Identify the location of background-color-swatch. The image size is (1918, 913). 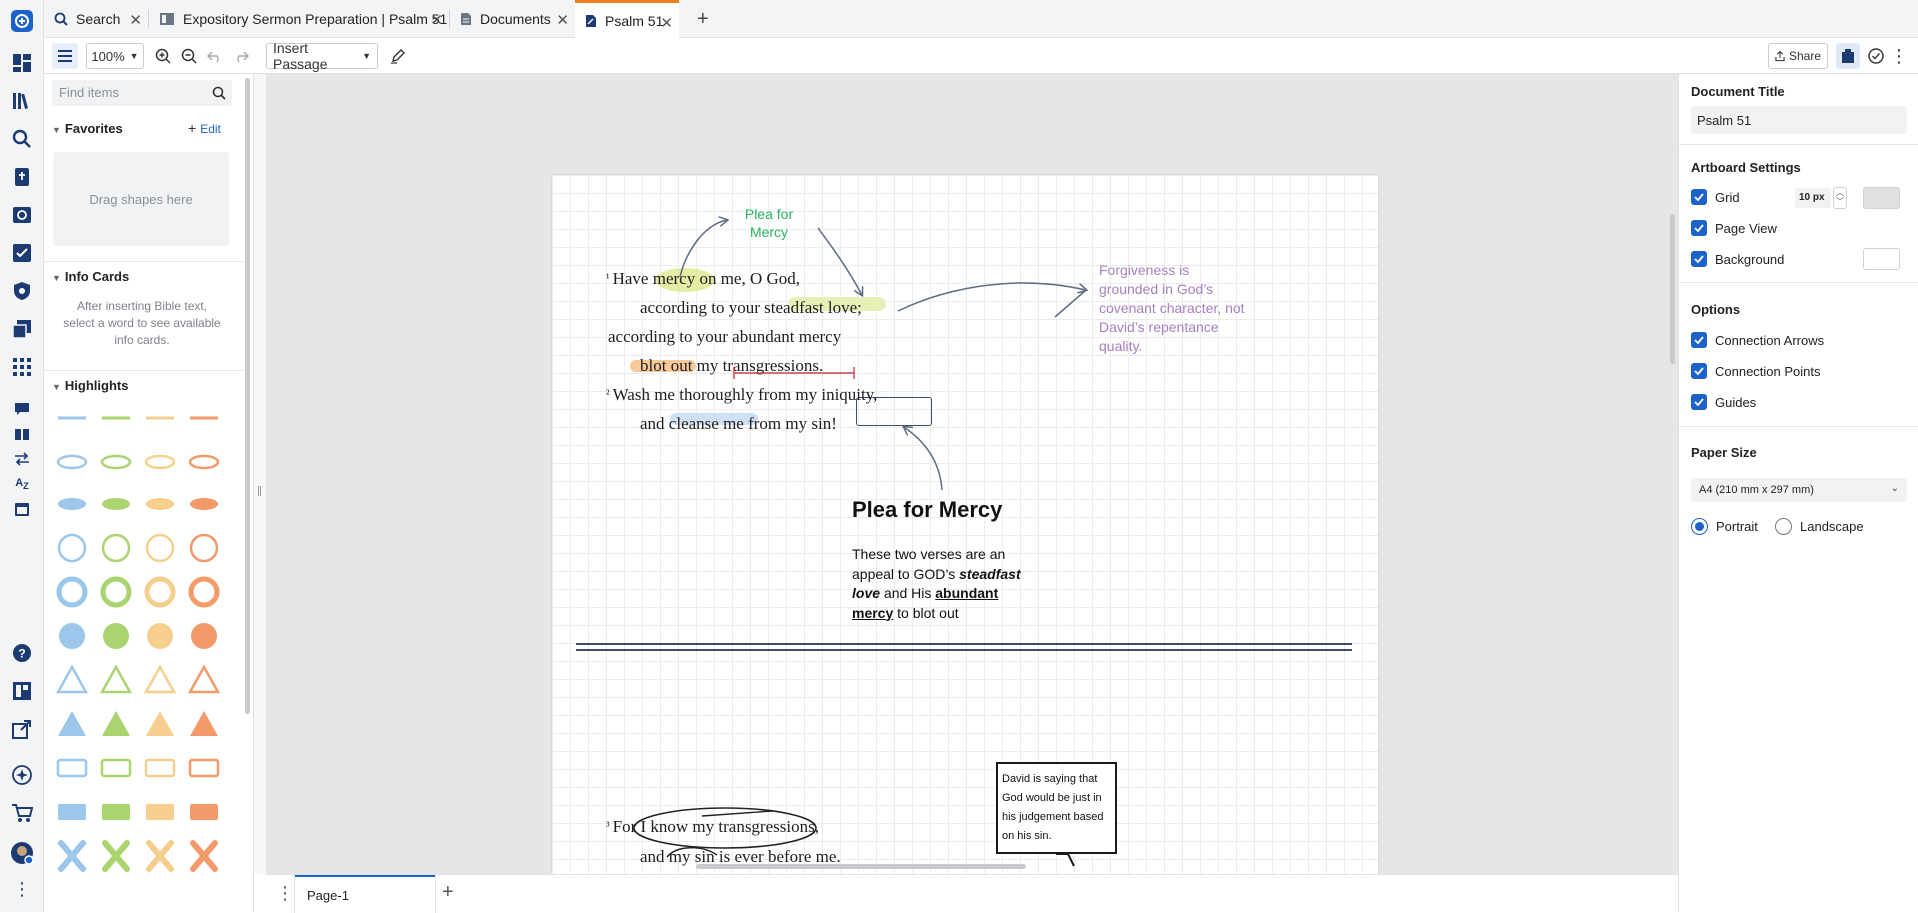
(1881, 259).